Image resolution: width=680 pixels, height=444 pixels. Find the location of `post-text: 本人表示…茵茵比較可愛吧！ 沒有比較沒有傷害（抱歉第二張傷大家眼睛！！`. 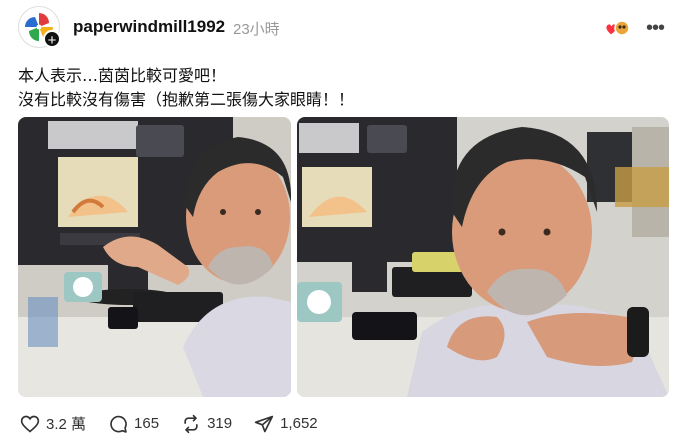

post-text: 本人表示…茵茵比較可愛吧！ 沒有比較沒有傷害（抱歉第二張傷大家眼睛！！ is located at coordinates (186, 88).